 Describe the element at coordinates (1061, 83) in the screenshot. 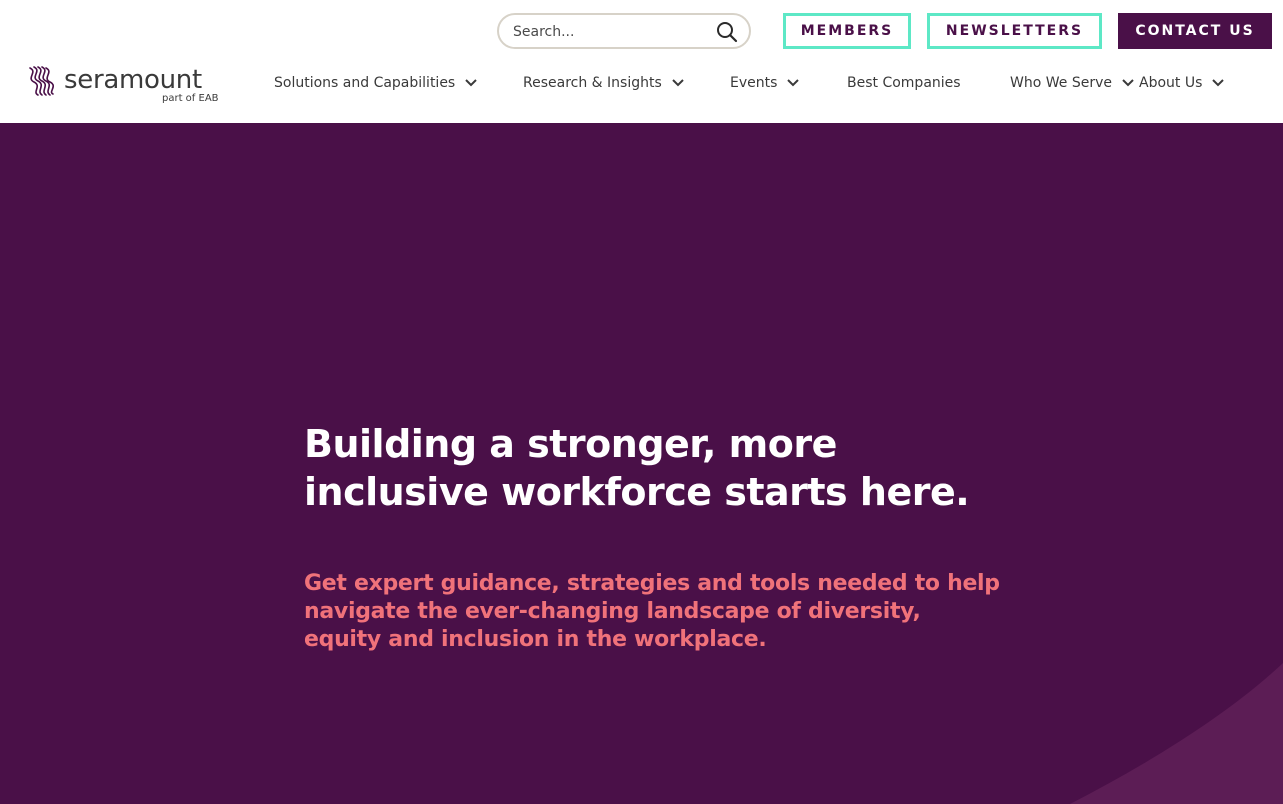

I see `nav-item-label: Who We Serve` at that location.